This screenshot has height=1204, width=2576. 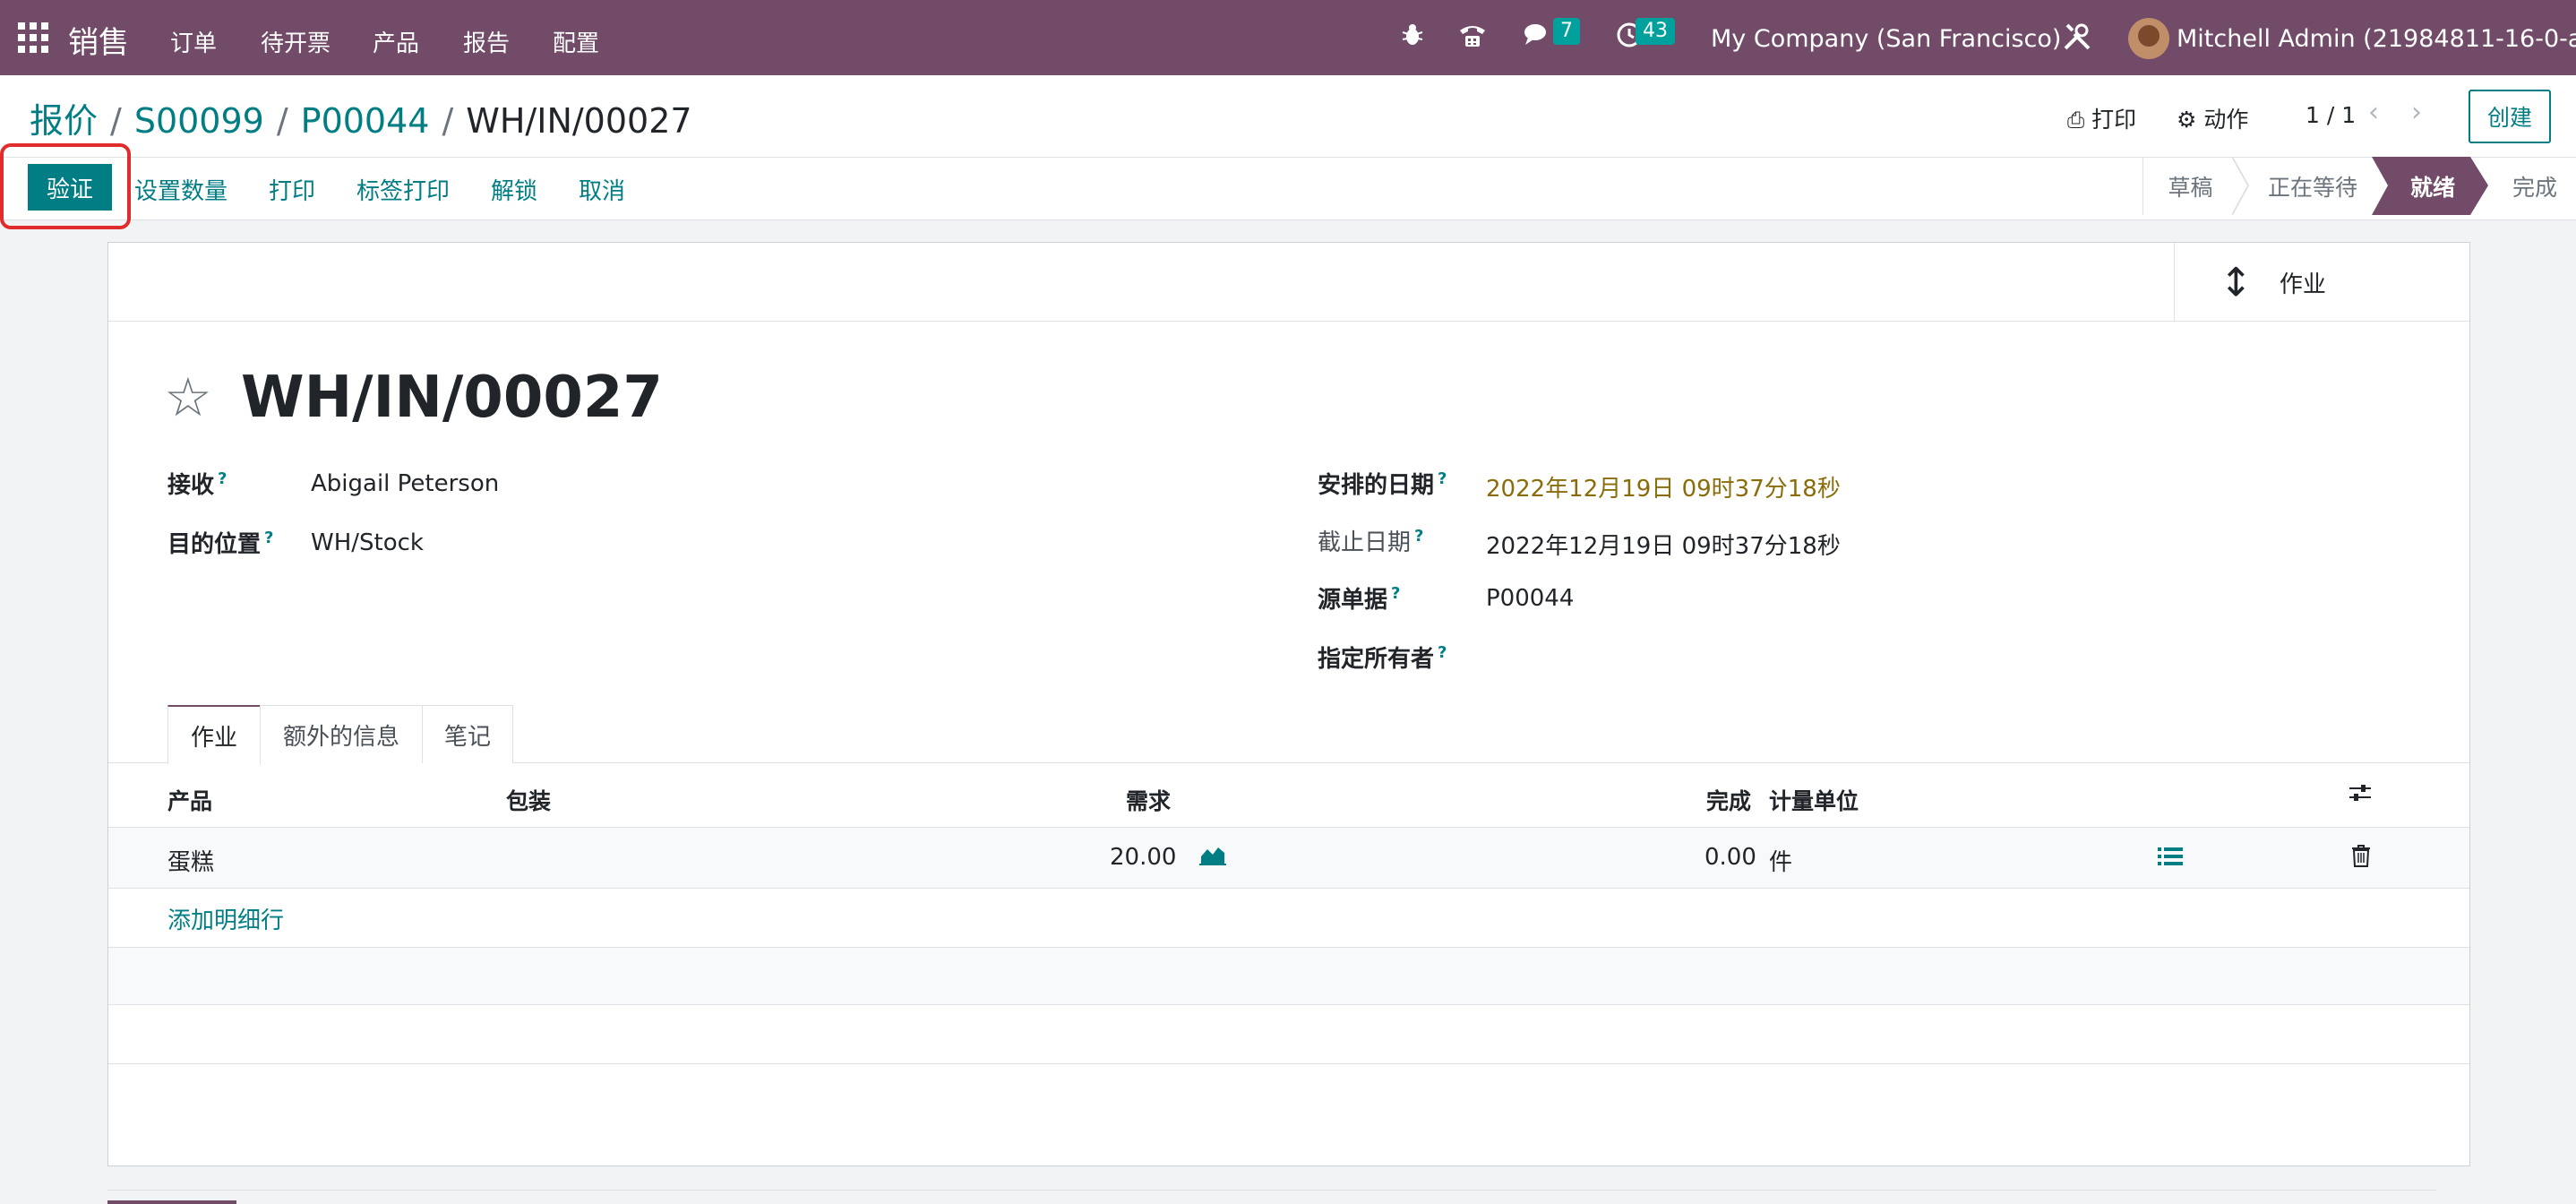 What do you see at coordinates (2236, 282) in the screenshot?
I see `vertical-arrows-icon: ↕` at bounding box center [2236, 282].